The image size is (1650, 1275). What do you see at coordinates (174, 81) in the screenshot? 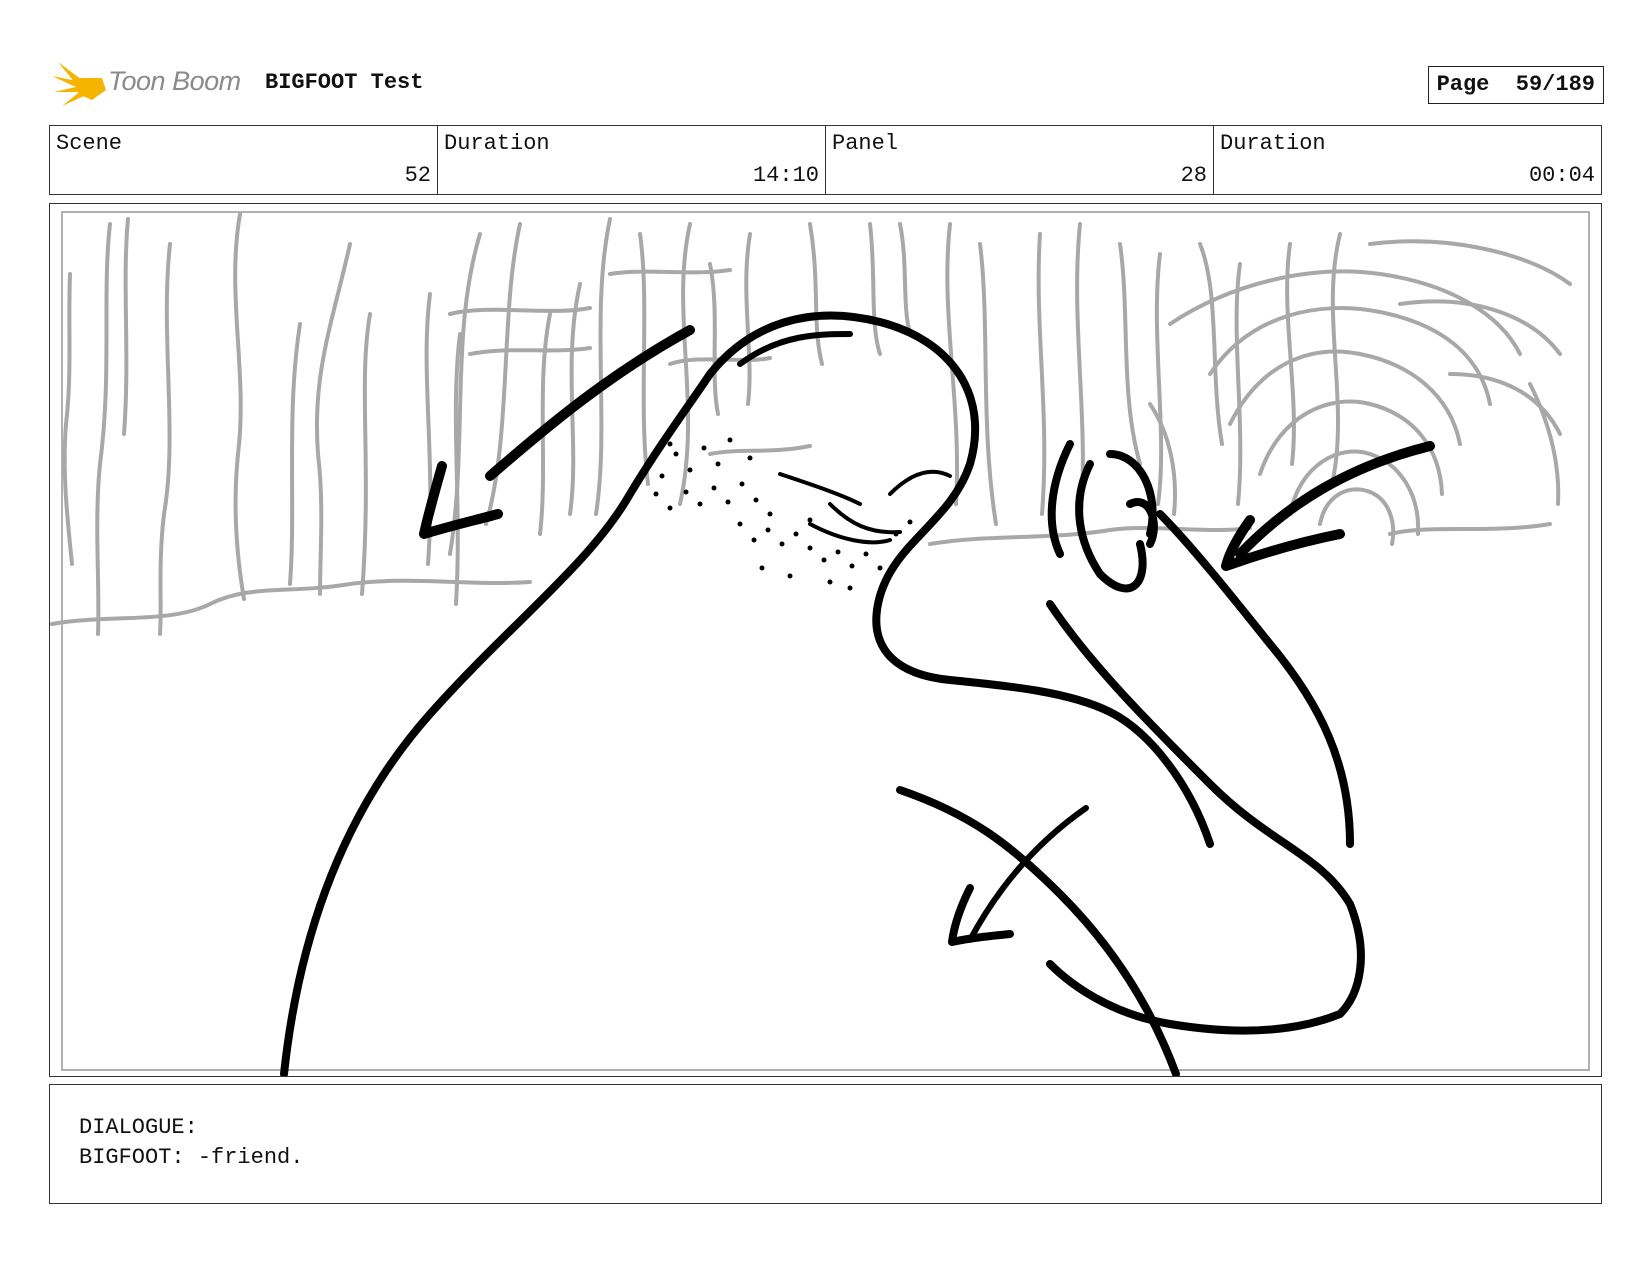
I see `logo-text: Toon Boom` at bounding box center [174, 81].